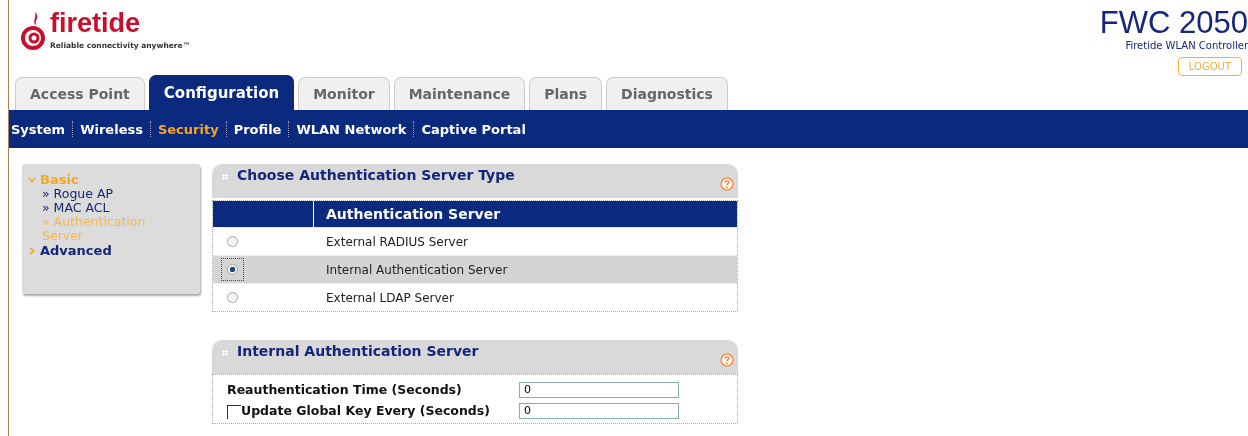 The image size is (1248, 436). What do you see at coordinates (38, 129) in the screenshot?
I see `subnav-link: System` at bounding box center [38, 129].